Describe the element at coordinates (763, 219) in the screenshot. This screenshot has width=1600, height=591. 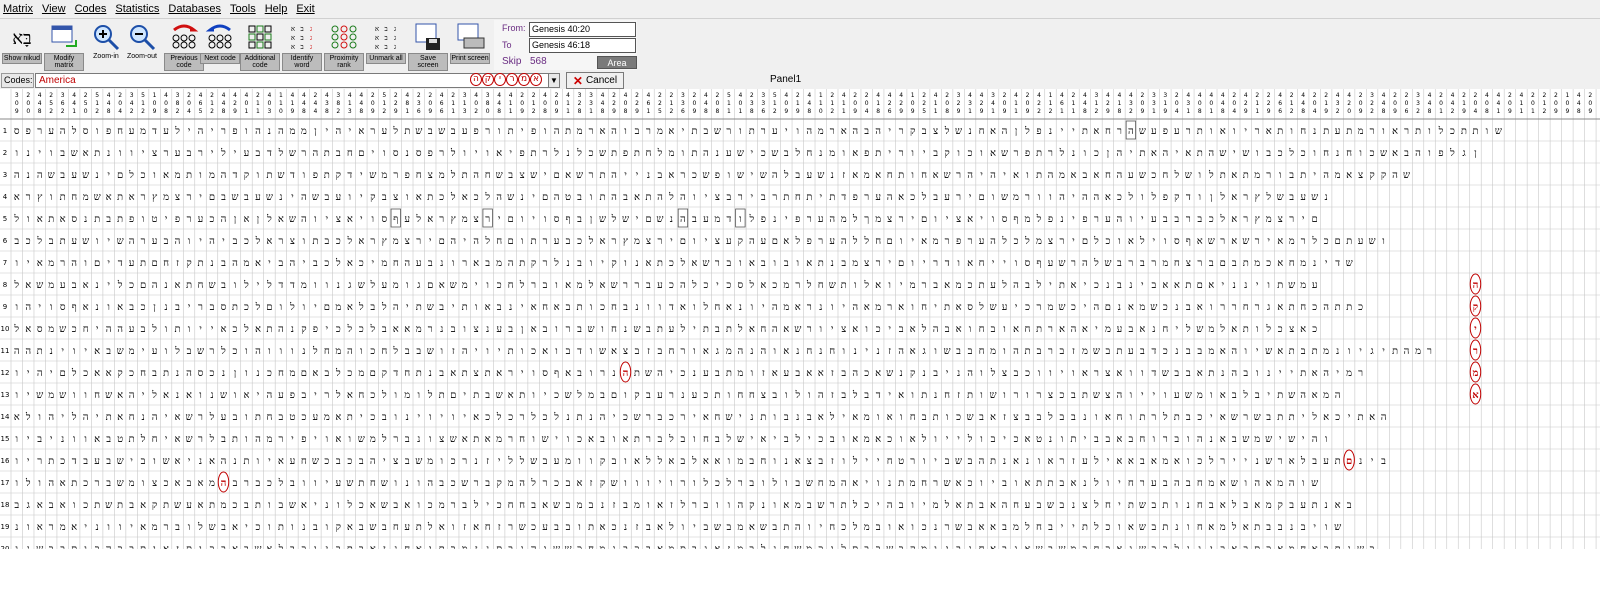
I see `matrix-letter: פ` at that location.